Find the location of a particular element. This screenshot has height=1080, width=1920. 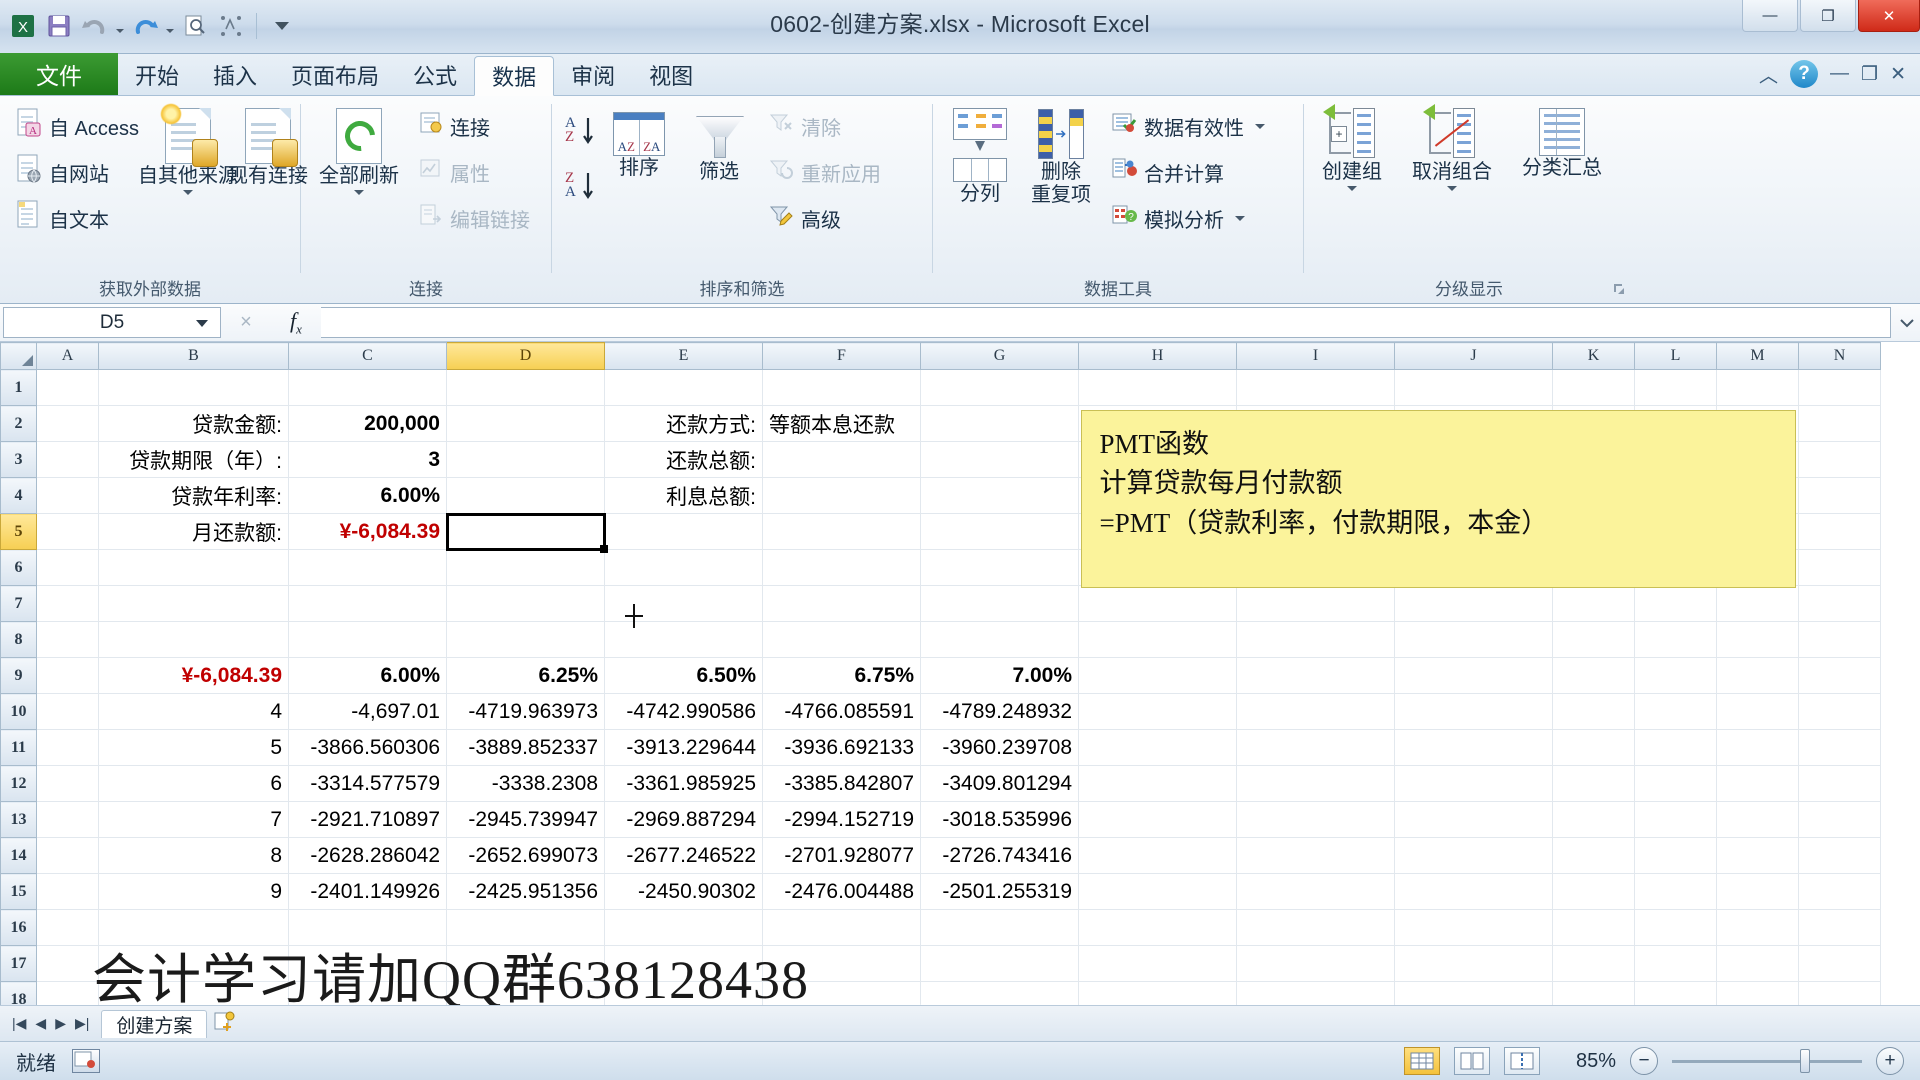

cell-I9 is located at coordinates (1315, 675).